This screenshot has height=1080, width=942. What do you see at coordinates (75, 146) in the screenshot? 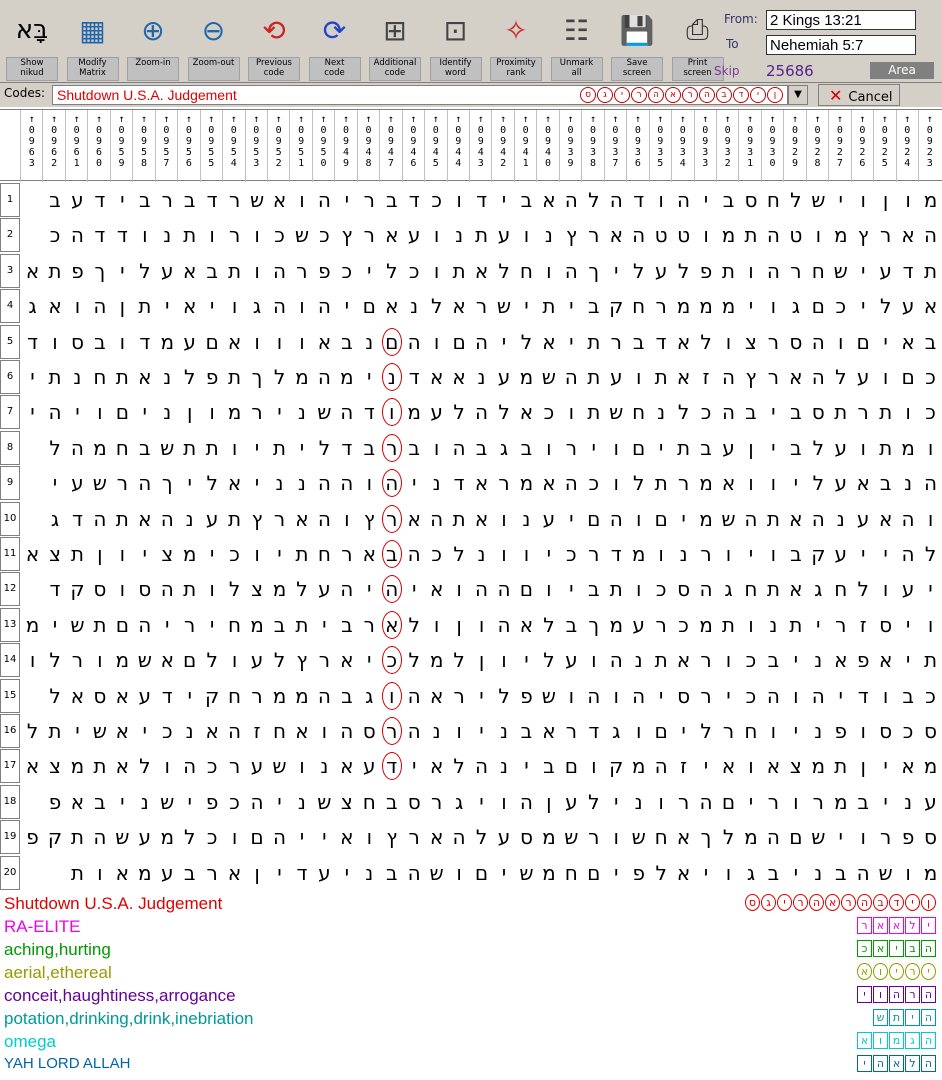
I see `skip-column-header: ↑ 0 9 6 1` at bounding box center [75, 146].